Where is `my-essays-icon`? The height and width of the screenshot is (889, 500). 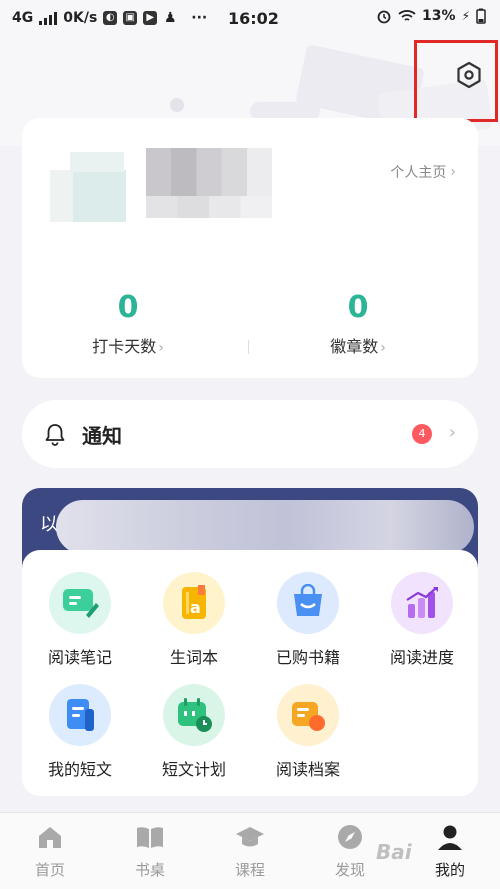 my-essays-icon is located at coordinates (80, 715).